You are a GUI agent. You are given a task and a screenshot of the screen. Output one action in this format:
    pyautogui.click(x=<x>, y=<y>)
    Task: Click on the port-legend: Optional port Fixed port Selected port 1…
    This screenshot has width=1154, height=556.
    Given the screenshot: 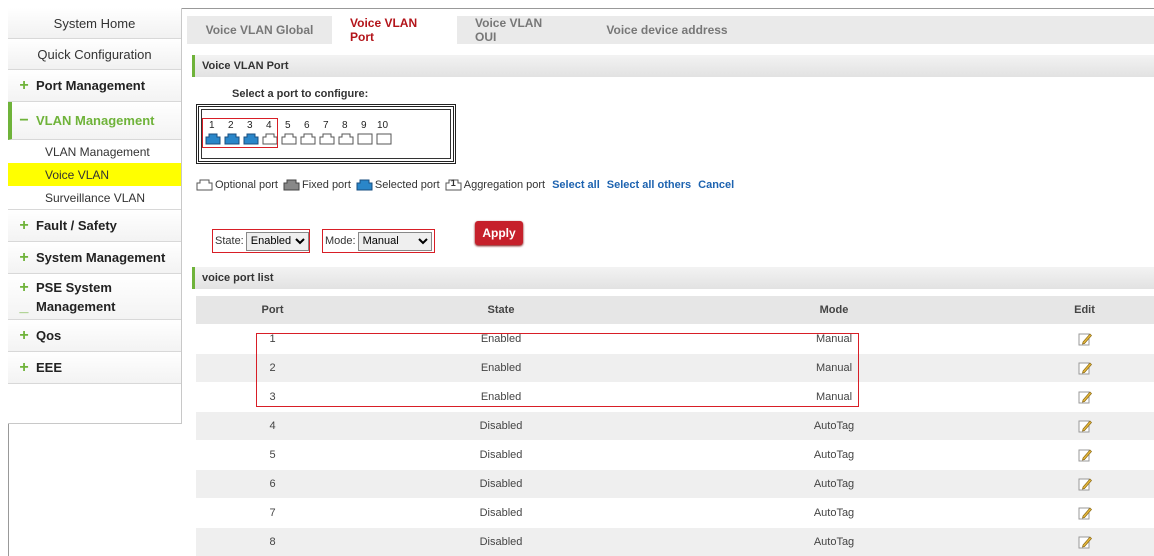 What is the action you would take?
    pyautogui.click(x=465, y=184)
    